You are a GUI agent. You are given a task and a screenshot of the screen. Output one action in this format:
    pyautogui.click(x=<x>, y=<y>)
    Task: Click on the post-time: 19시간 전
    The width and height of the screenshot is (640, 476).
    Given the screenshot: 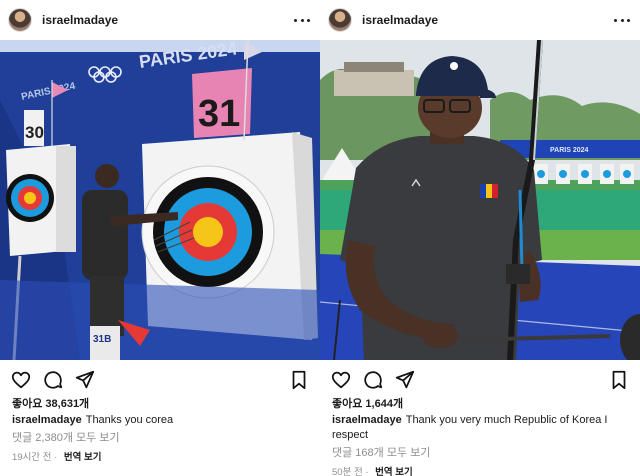 What is the action you would take?
    pyautogui.click(x=32, y=457)
    